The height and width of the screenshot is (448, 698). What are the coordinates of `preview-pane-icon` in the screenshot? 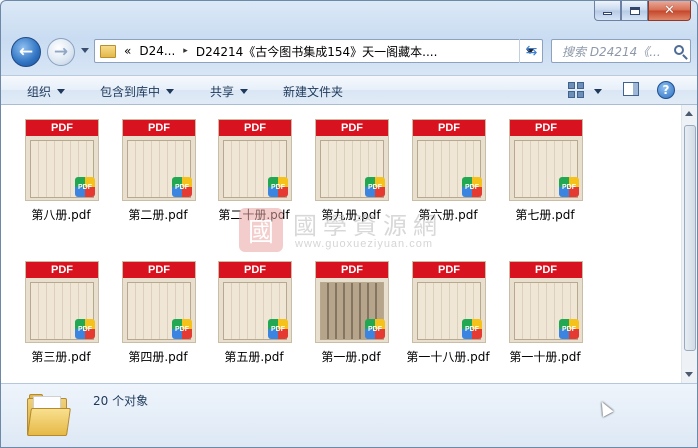 It's located at (631, 89).